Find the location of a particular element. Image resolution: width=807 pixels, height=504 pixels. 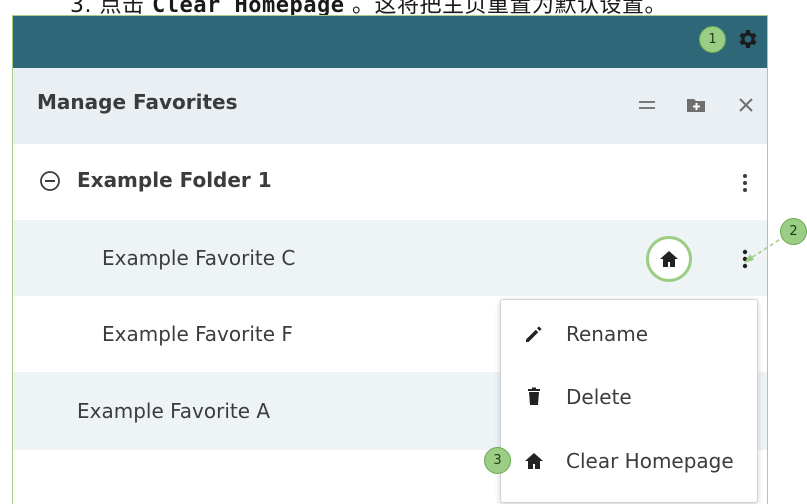

top-bar: 1 is located at coordinates (390, 42).